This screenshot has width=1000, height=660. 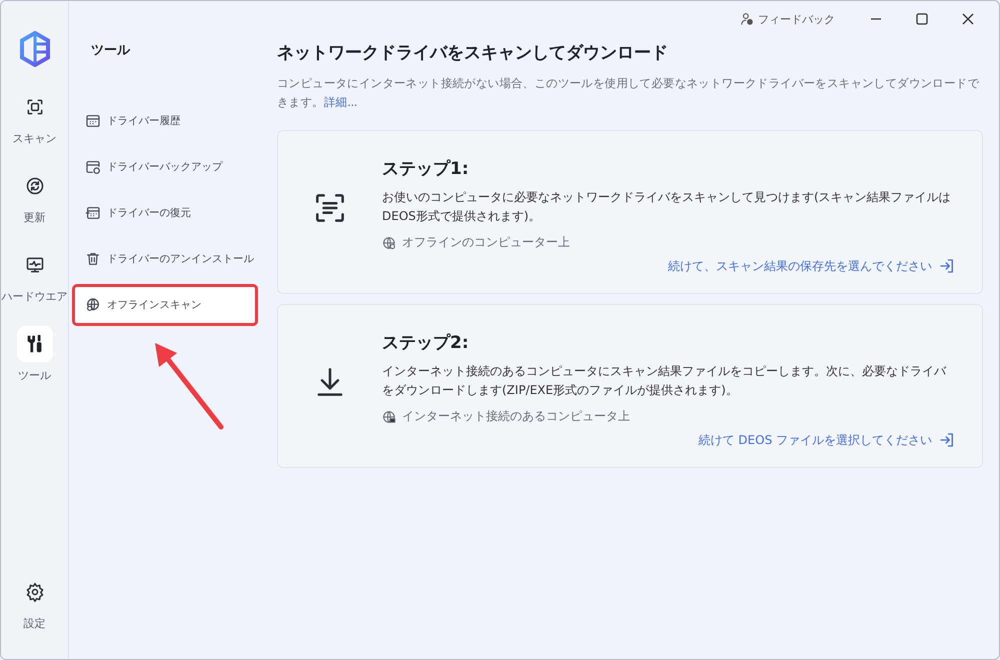 What do you see at coordinates (35, 623) in the screenshot?
I see `nav-label: 設定` at bounding box center [35, 623].